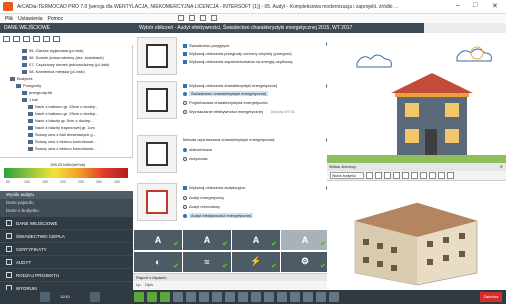  Describe the element at coordinates (204, 297) in the screenshot. I see `calc-step-6-button` at that location.